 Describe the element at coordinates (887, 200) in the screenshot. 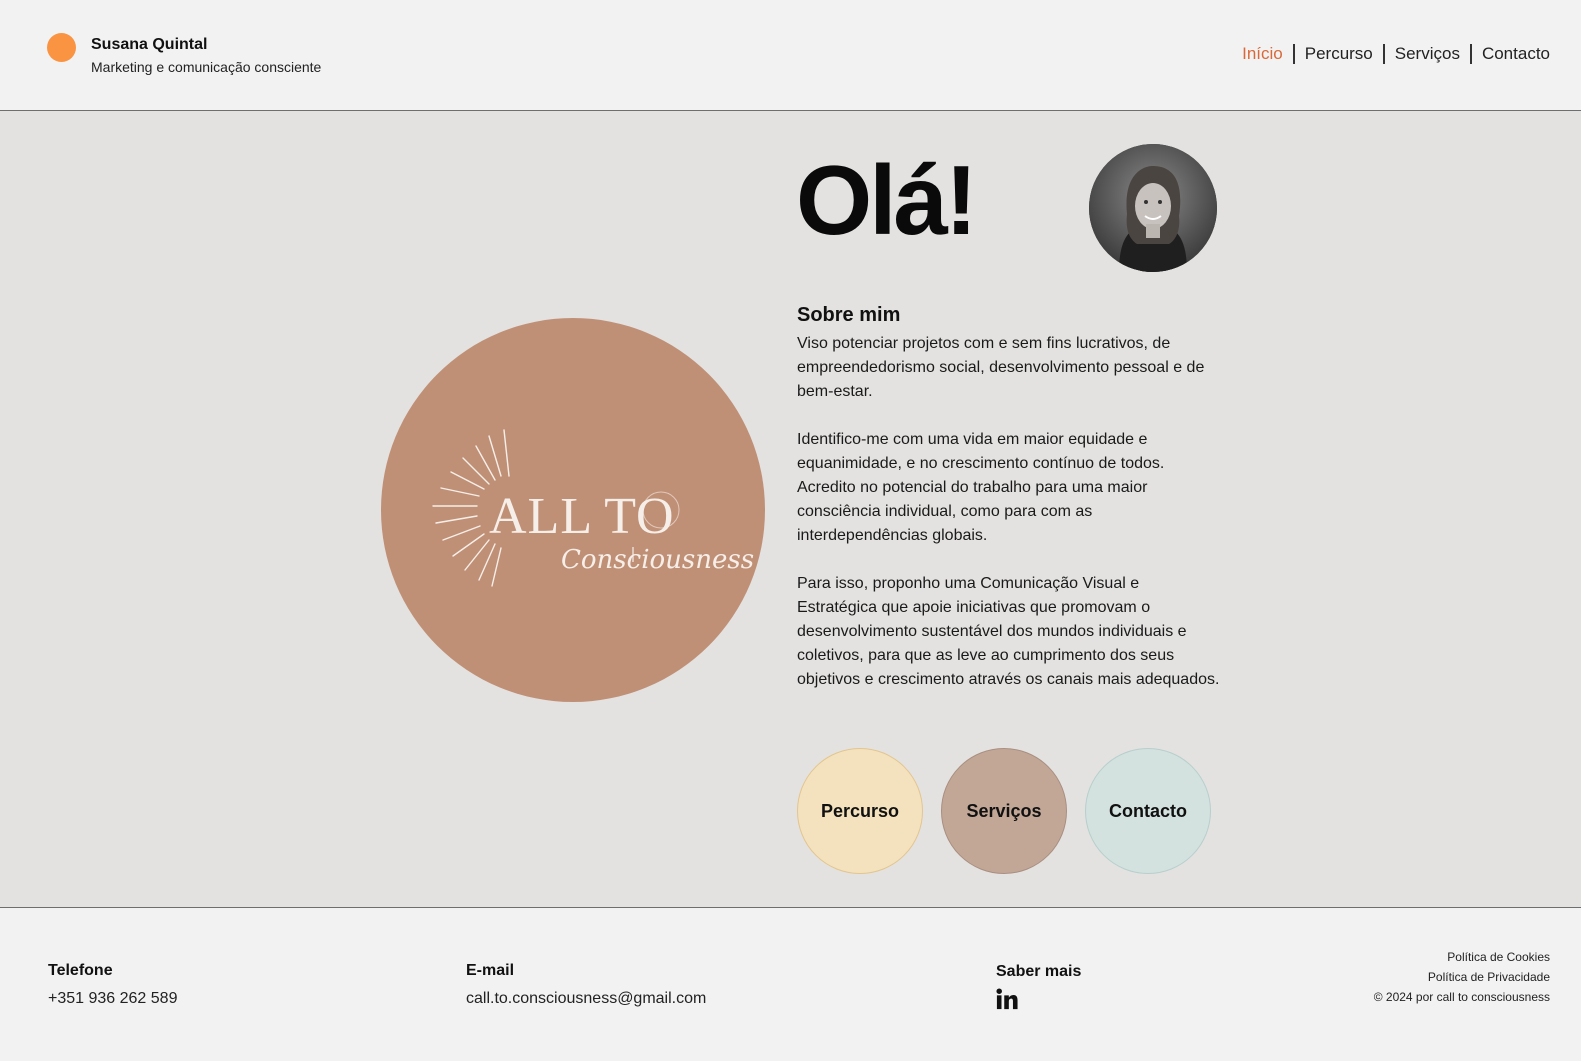

I see `greeting-heading: Olá!` at that location.